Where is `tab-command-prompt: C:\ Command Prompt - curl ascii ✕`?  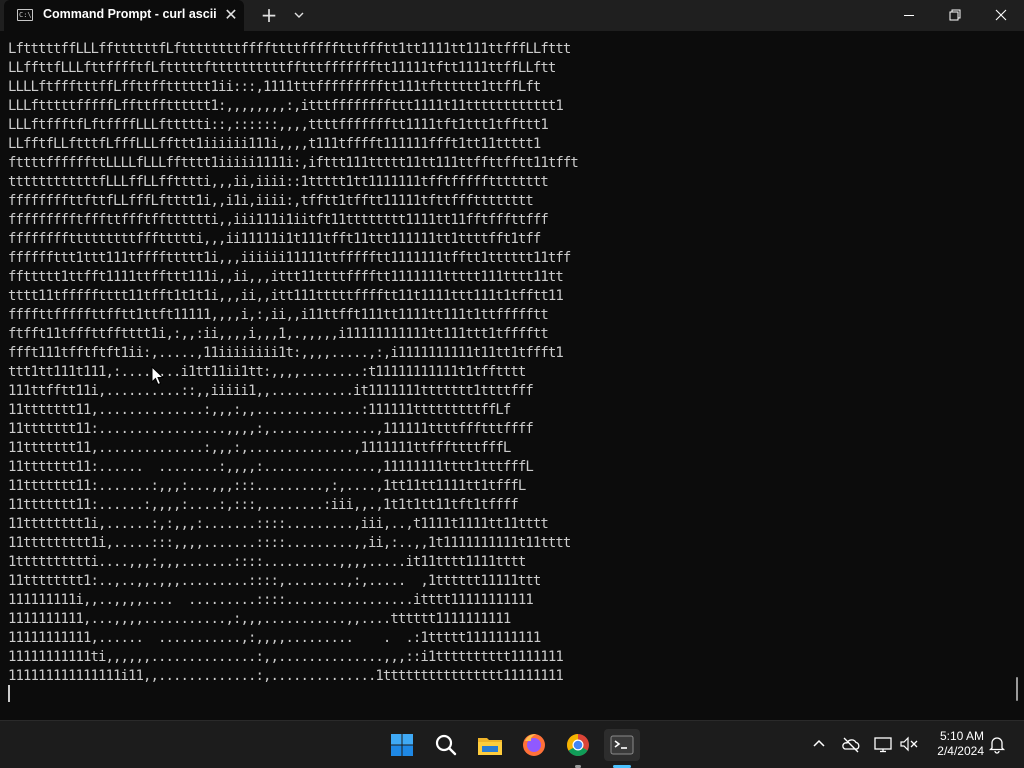 tab-command-prompt: C:\ Command Prompt - curl ascii ✕ is located at coordinates (124, 15).